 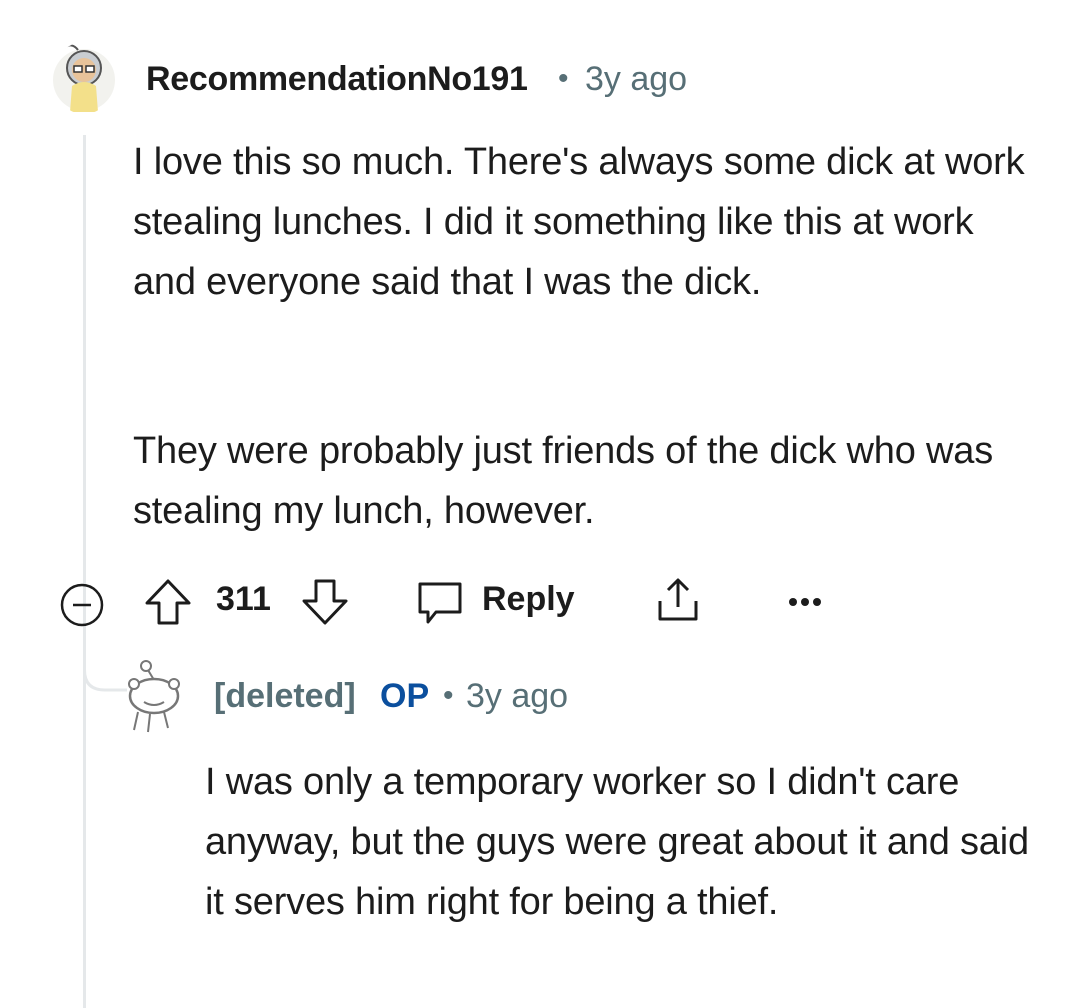 I want to click on reply-button: Reply, so click(x=528, y=599).